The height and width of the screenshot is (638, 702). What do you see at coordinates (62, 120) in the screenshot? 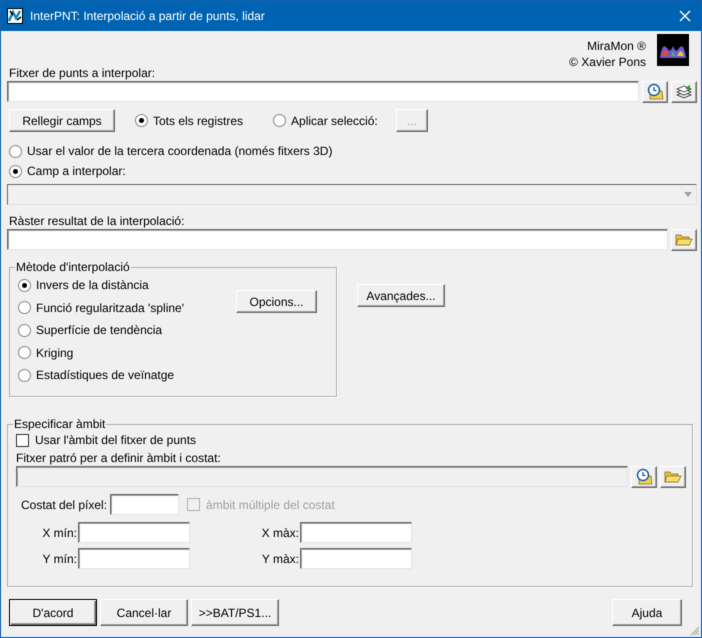
I see `reload-fields-button: Rellegir camps` at bounding box center [62, 120].